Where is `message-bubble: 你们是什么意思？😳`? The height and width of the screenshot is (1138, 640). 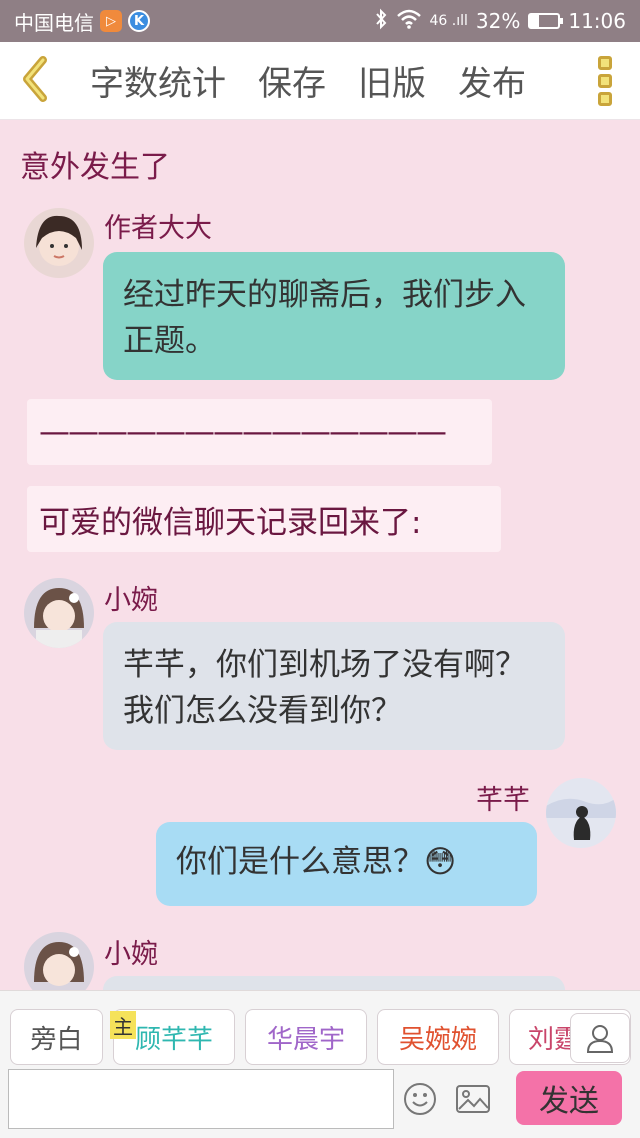 message-bubble: 你们是什么意思？😳 is located at coordinates (346, 864).